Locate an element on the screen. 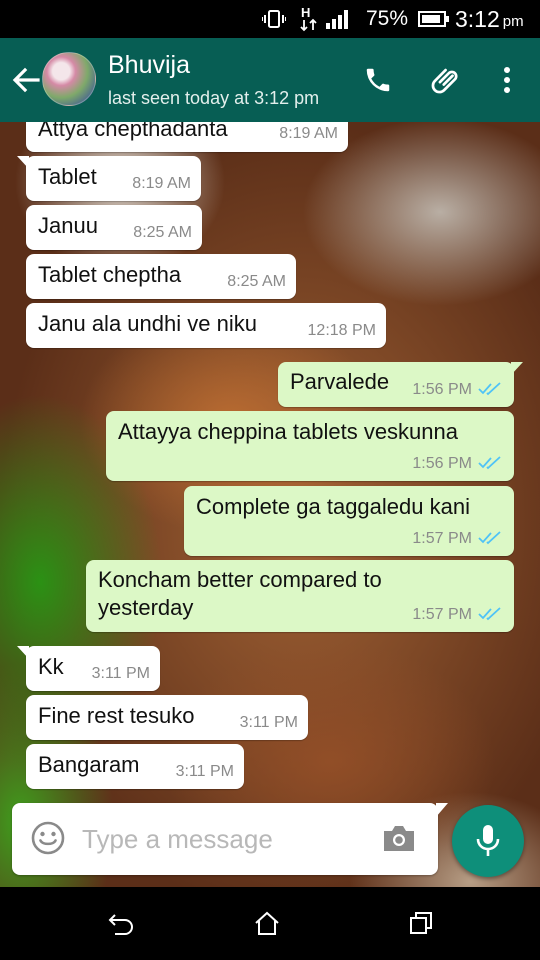  camera-button is located at coordinates (400, 839).